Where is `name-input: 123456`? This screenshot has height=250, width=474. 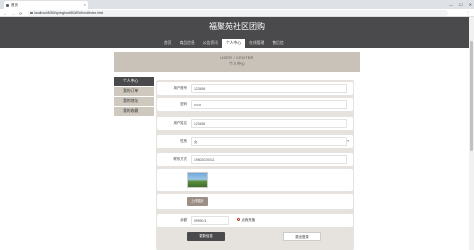 name-input: 123456 is located at coordinates (269, 123).